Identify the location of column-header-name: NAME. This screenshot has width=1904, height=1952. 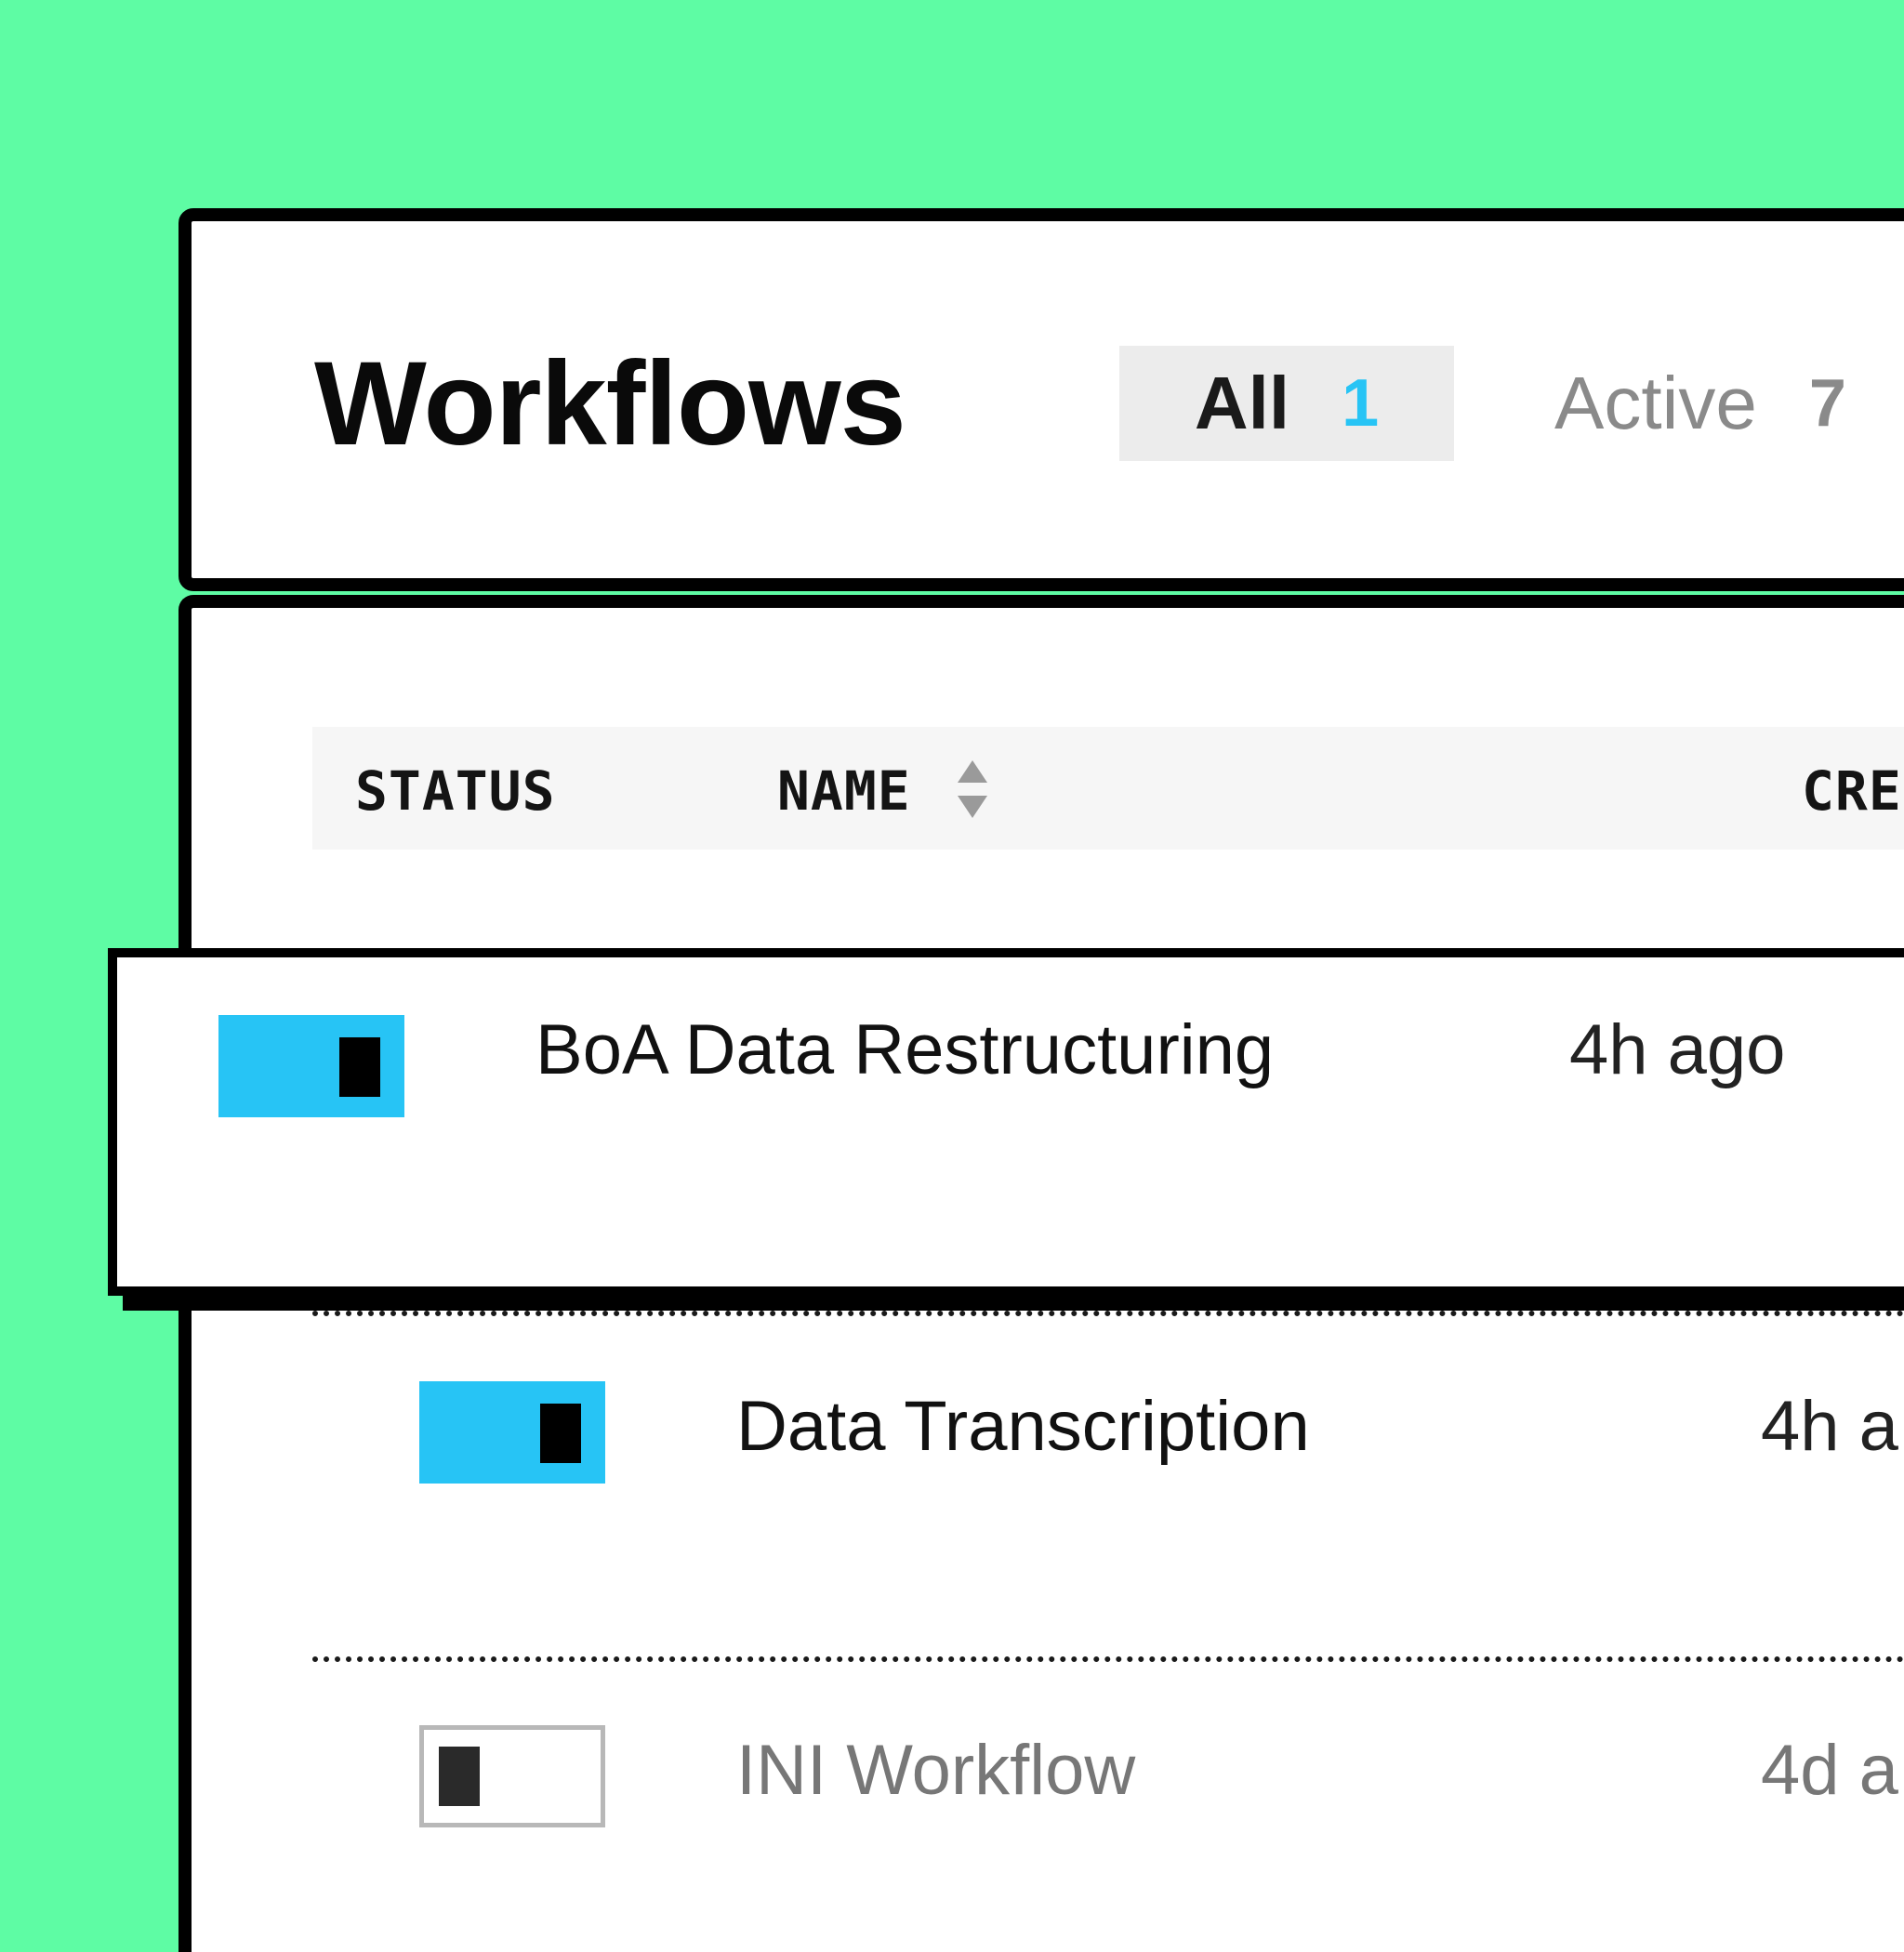
(844, 791).